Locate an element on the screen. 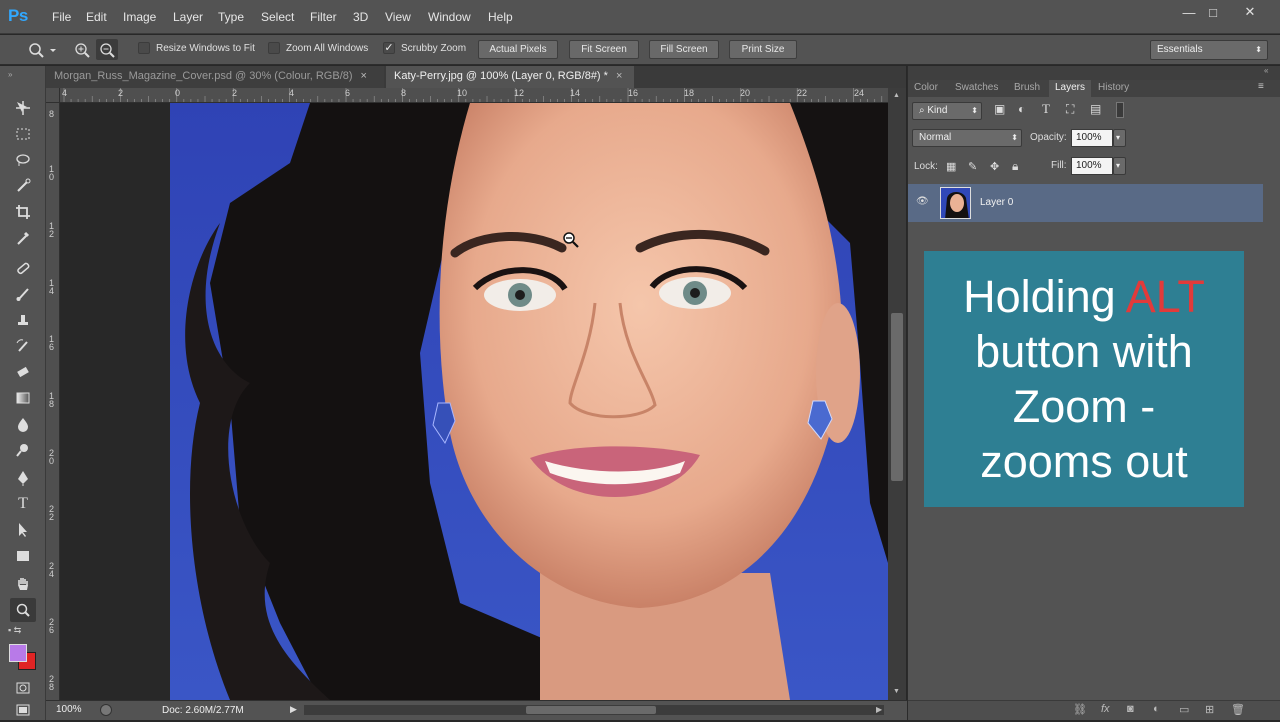  panel-menu-icon: ≡ is located at coordinates (1261, 86).